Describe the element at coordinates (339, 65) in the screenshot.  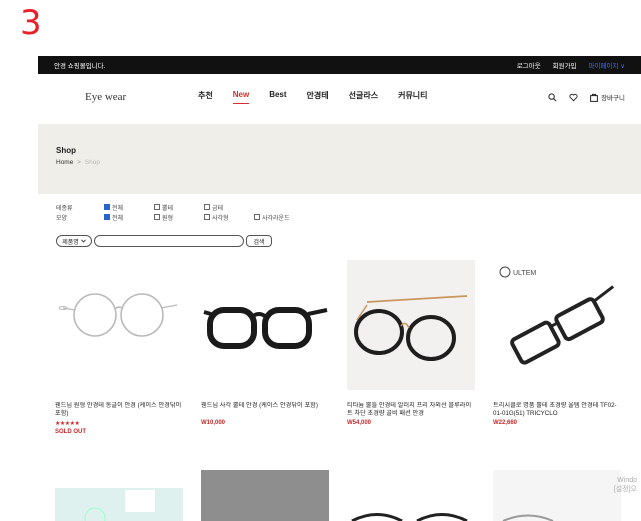
I see `top-bar: 안경 쇼핑몰입니다. 로그아웃 회원가입 마이페이지 ∨` at that location.